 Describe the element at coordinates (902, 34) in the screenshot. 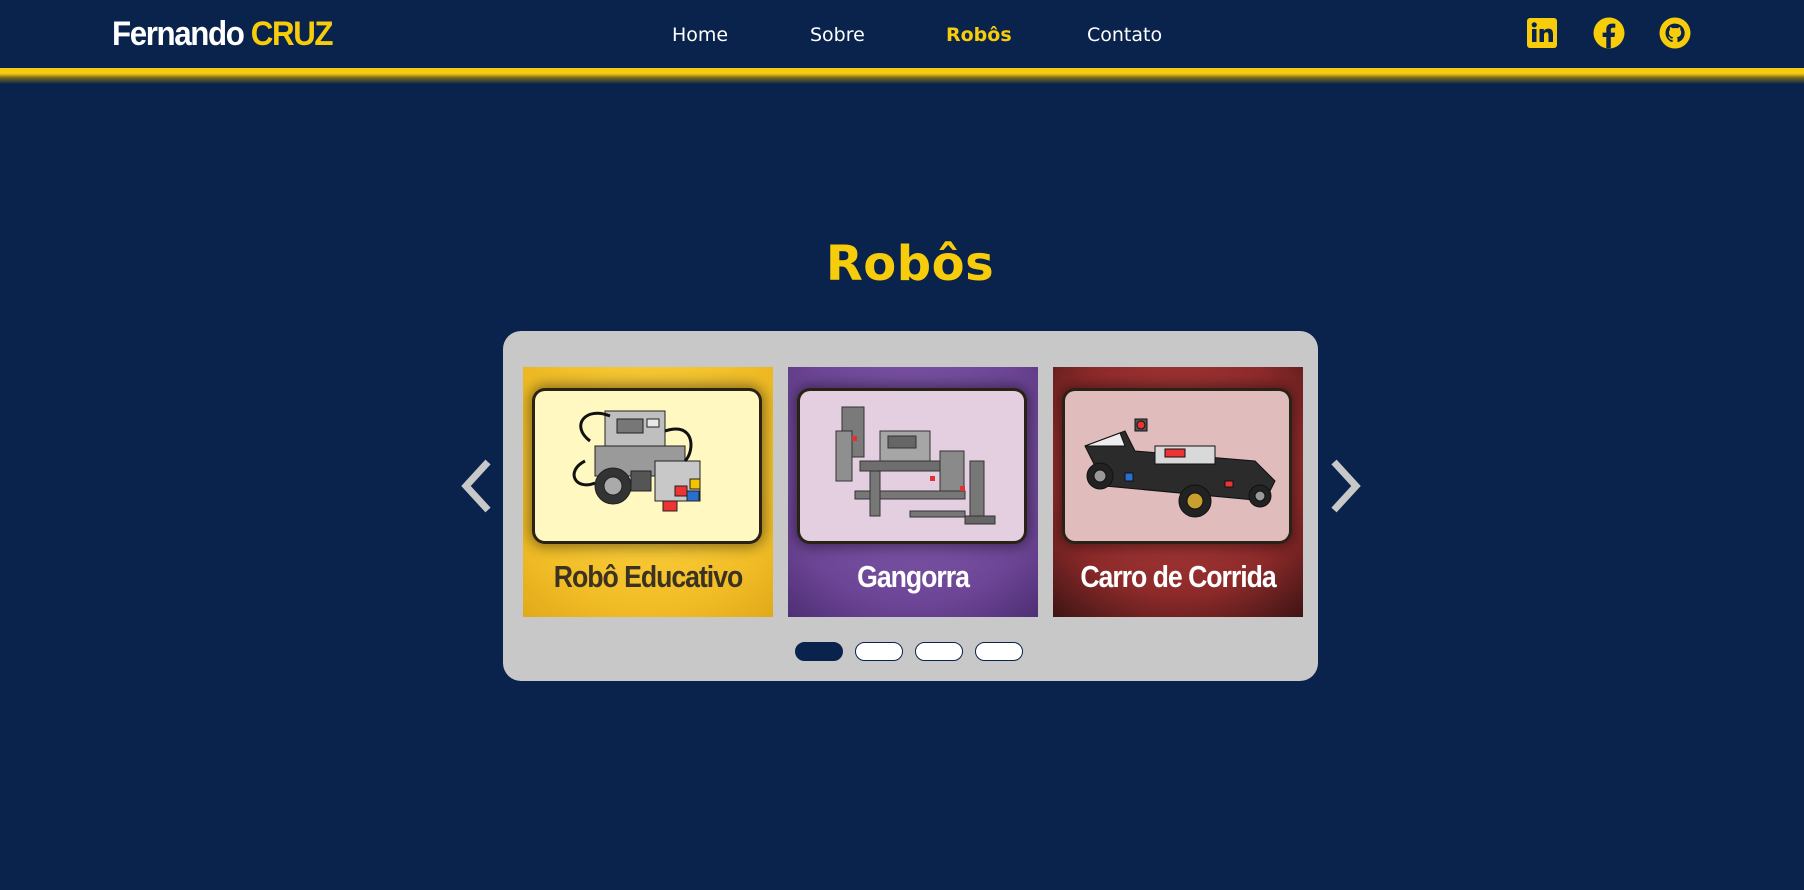

I see `site-header: Fernando CRUZ Home Sobre Robôs Contato` at that location.